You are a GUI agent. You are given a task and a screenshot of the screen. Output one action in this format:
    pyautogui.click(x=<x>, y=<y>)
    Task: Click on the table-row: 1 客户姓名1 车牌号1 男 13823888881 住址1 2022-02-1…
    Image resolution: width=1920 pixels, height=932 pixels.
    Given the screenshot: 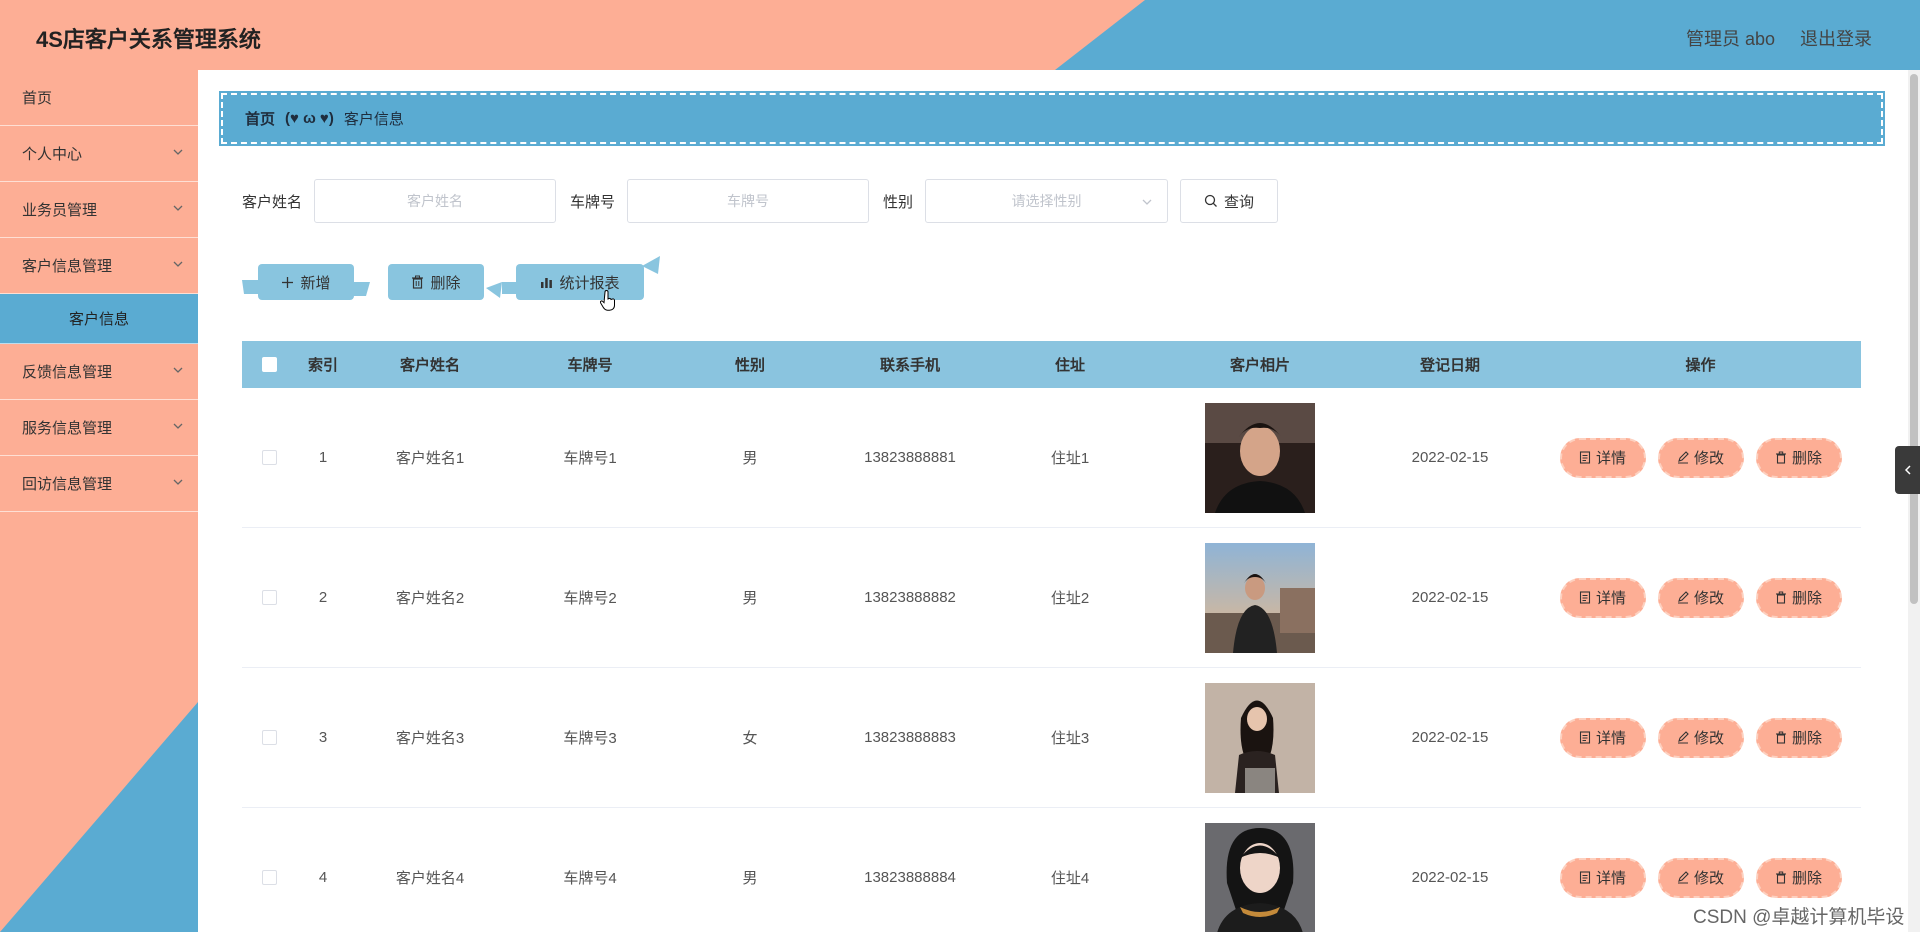 What is the action you would take?
    pyautogui.click(x=1051, y=458)
    